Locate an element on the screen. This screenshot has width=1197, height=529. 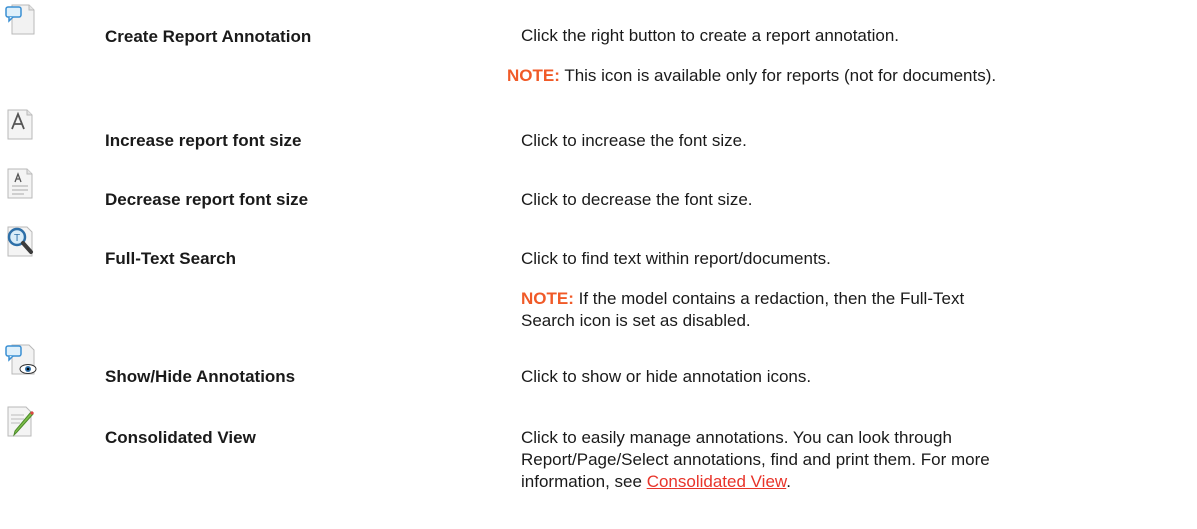
row-name: Decrease report font size is located at coordinates (207, 199).